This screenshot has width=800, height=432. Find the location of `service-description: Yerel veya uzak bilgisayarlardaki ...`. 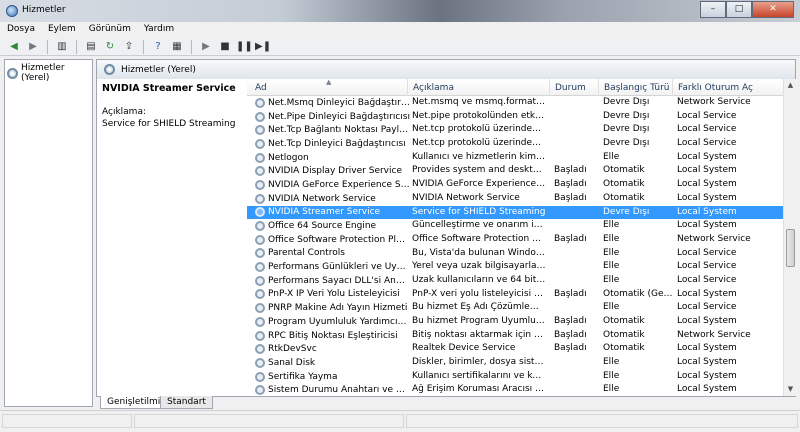

service-description: Yerel veya uzak bilgisayarlardaki ... is located at coordinates (479, 266).